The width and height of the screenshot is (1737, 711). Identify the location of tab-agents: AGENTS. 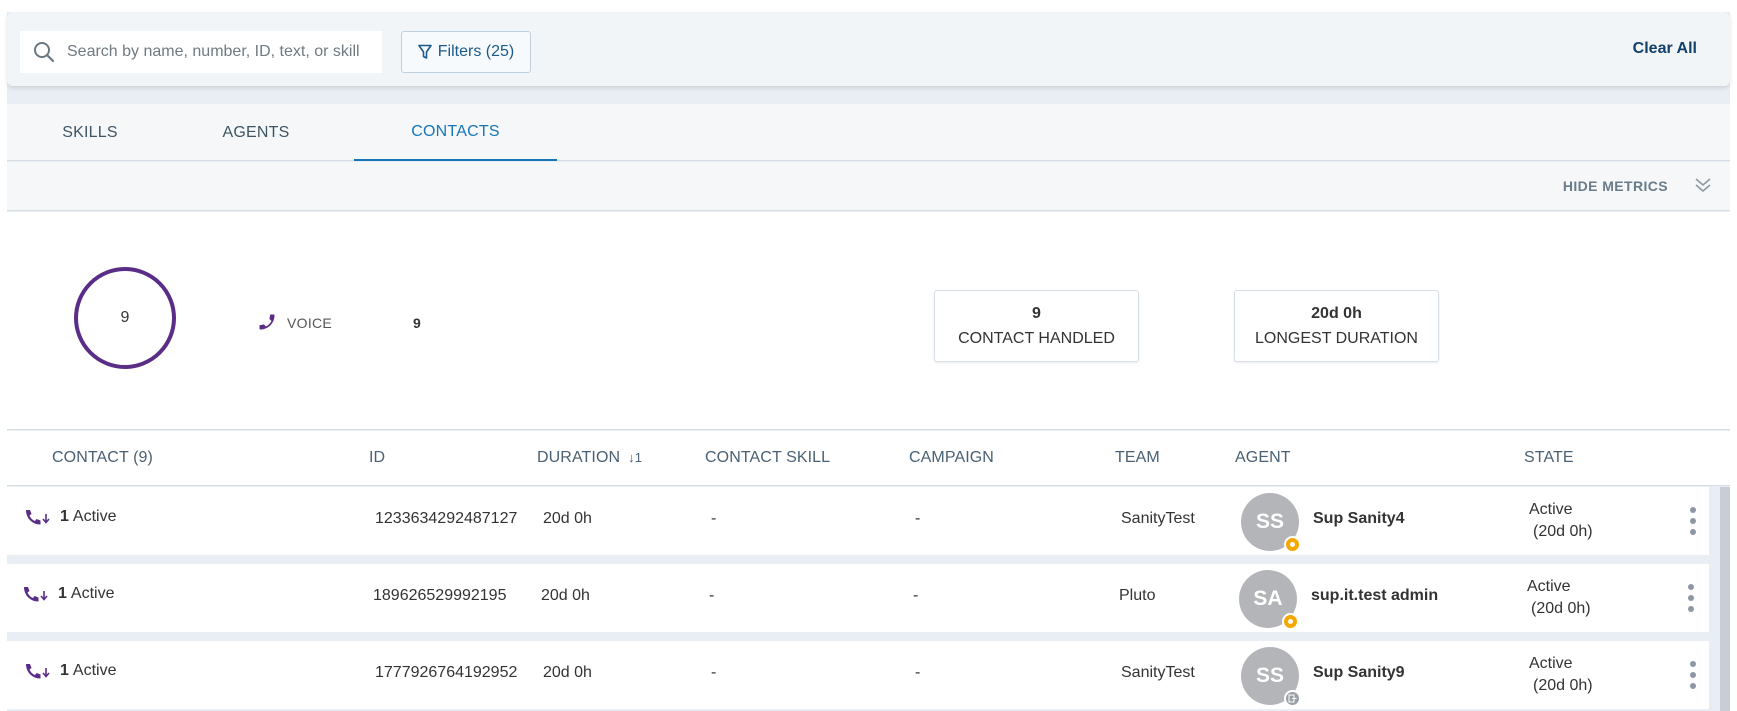
(256, 132).